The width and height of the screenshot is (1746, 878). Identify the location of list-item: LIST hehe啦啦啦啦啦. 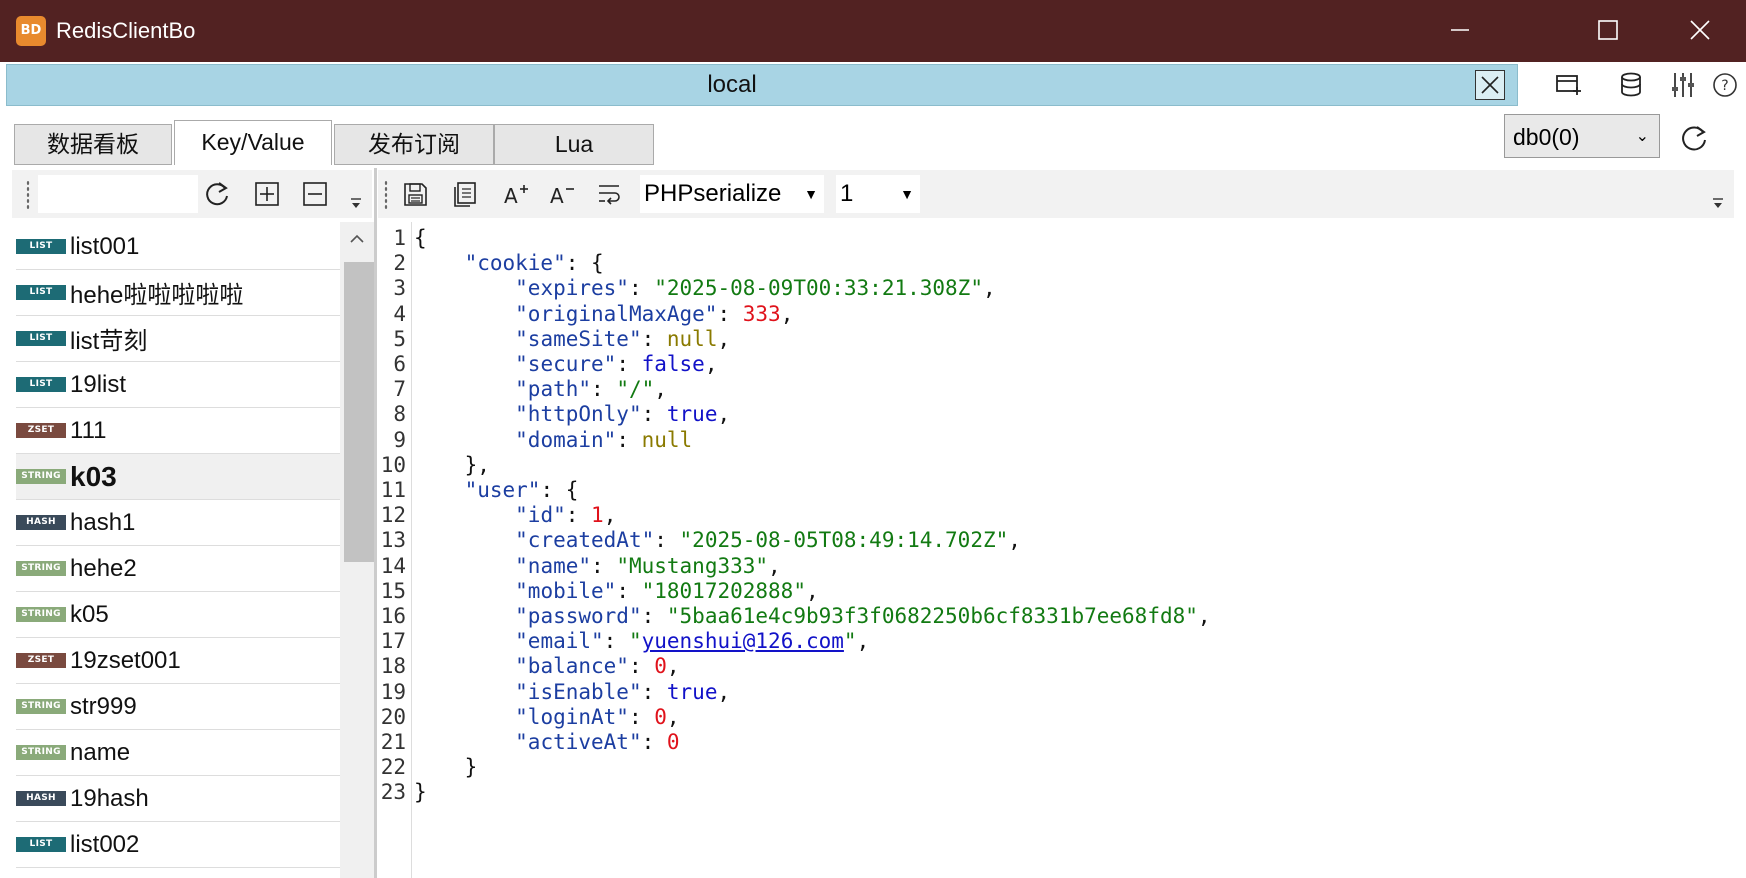
(179, 293).